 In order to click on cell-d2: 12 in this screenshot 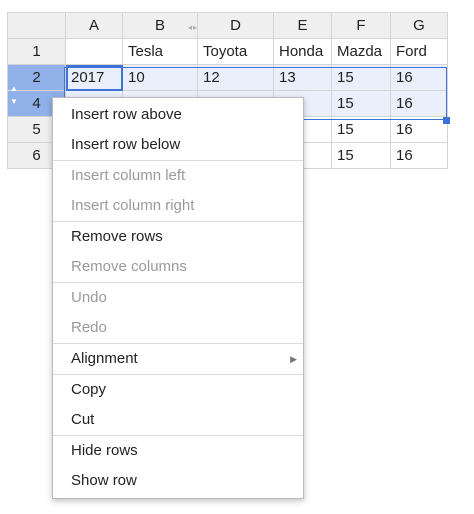, I will do `click(235, 77)`.